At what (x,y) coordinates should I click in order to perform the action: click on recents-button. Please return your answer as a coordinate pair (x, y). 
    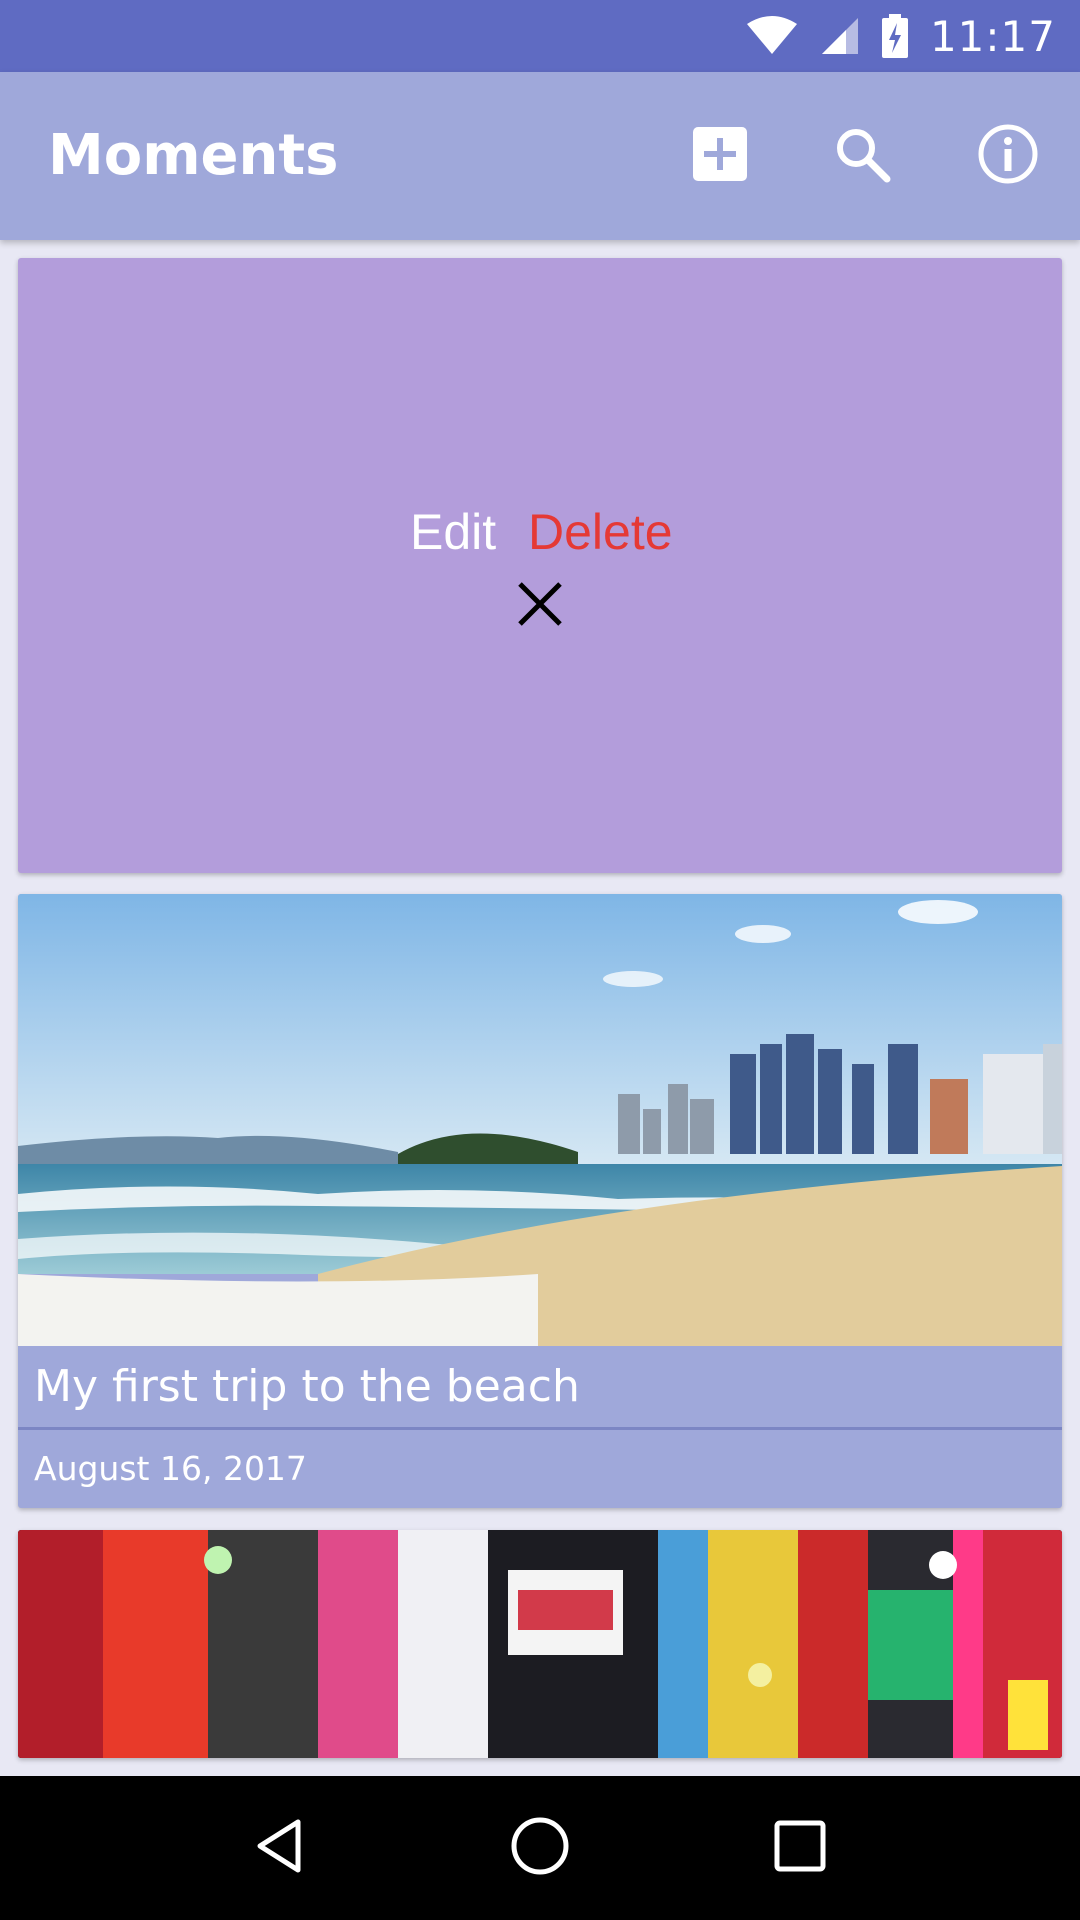
    Looking at the image, I should click on (800, 1848).